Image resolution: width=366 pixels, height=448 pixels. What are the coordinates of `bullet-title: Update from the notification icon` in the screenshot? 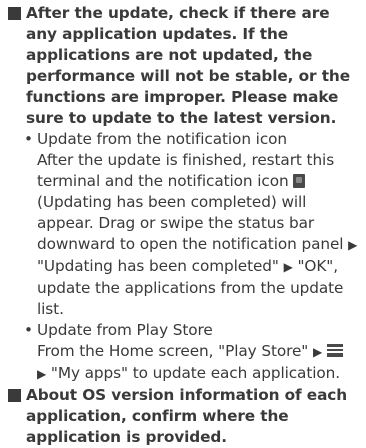 It's located at (162, 139).